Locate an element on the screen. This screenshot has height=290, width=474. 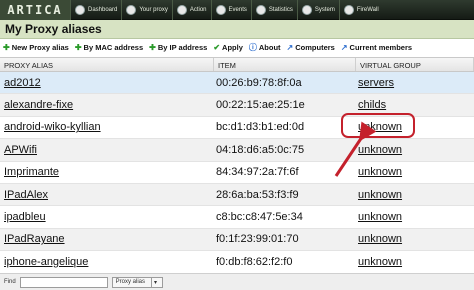
find-label: Find is located at coordinates (10, 282).